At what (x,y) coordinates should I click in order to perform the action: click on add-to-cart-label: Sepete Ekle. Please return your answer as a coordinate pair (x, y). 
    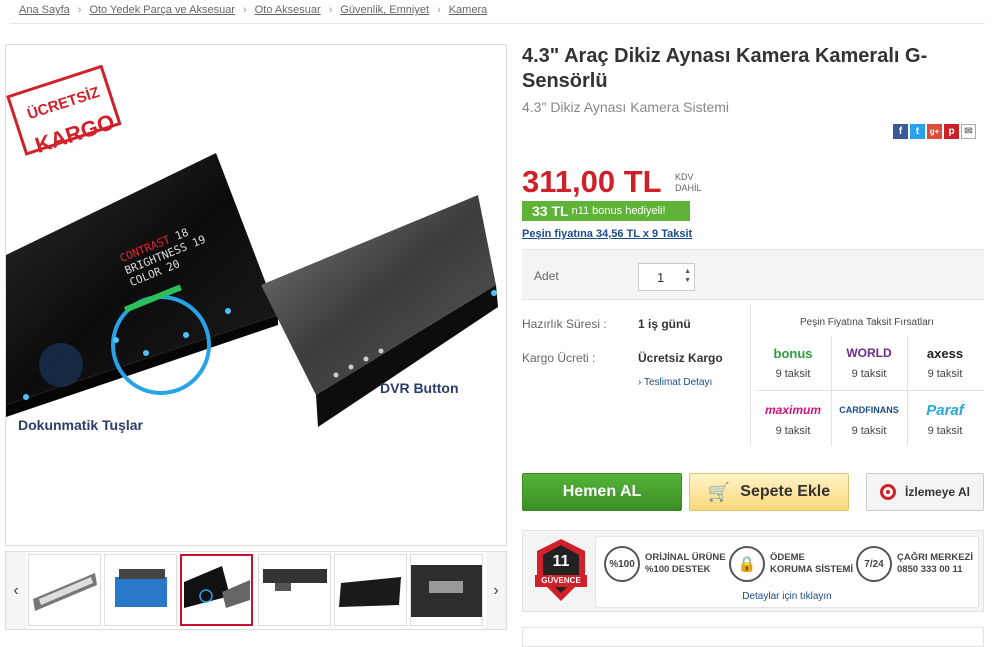
    Looking at the image, I should click on (785, 491).